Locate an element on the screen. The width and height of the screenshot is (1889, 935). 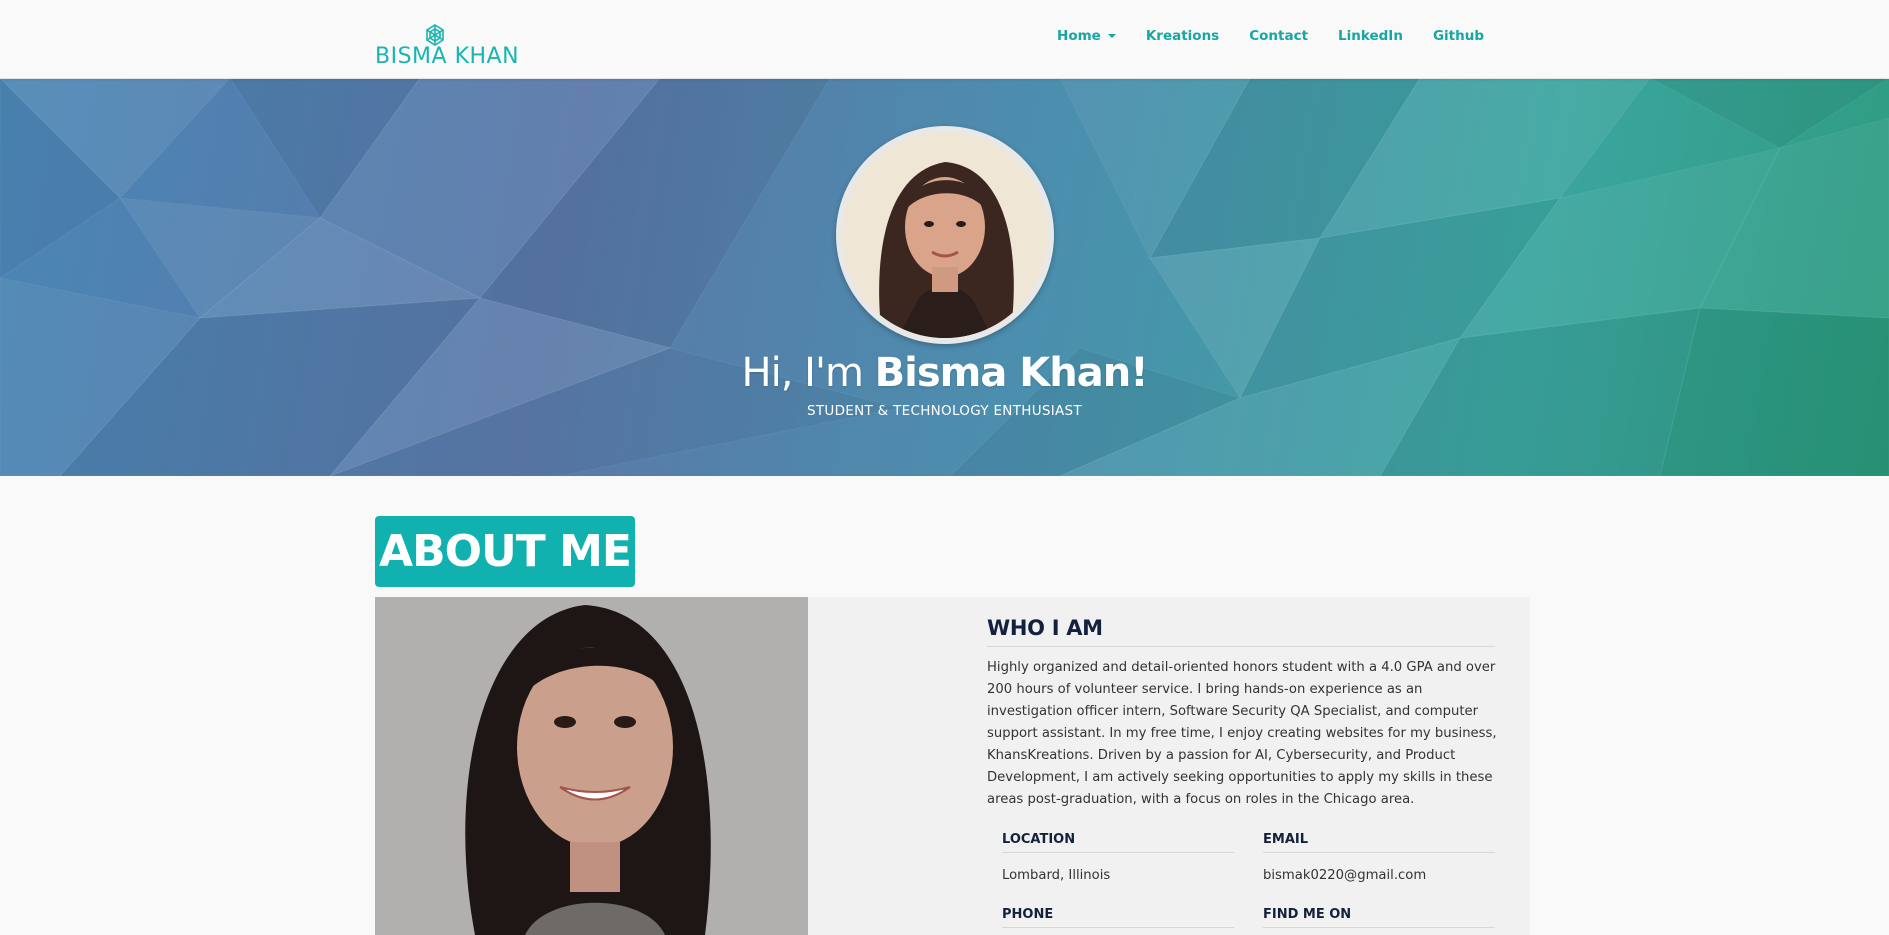
logo-text: BISMA KHAN is located at coordinates (447, 56).